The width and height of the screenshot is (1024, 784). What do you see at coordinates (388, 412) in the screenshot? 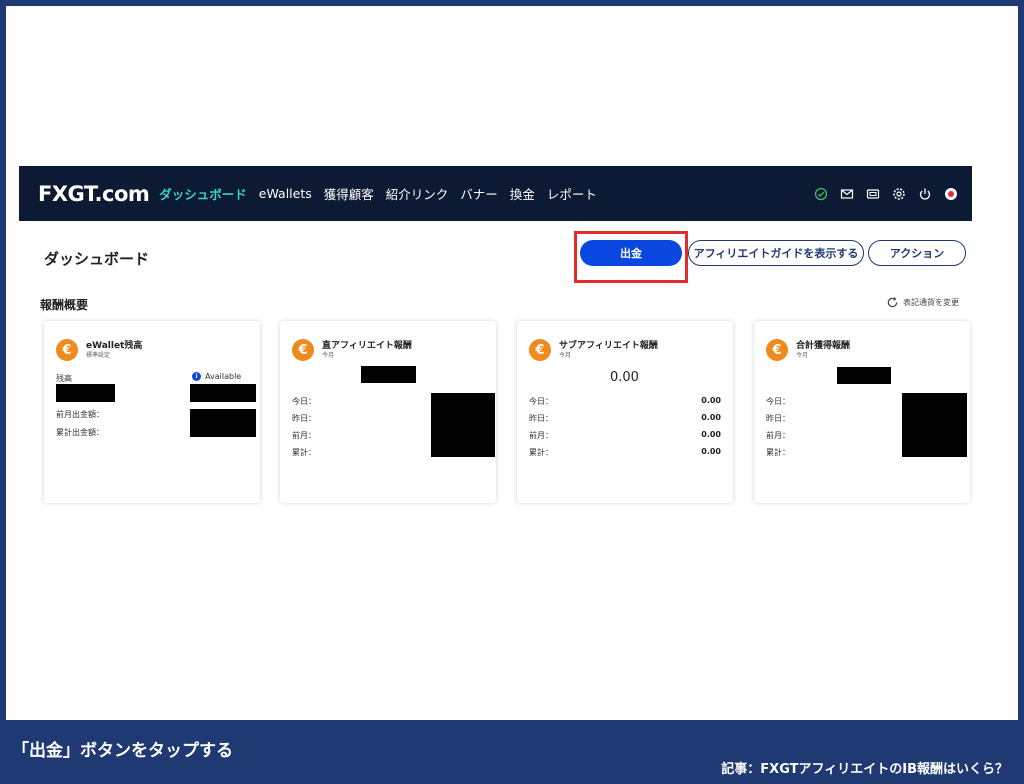
I see `card-direct-affiliate: € 直アフィリエイト報酬 今月 今日： 昨日： 前月： 累計：` at bounding box center [388, 412].